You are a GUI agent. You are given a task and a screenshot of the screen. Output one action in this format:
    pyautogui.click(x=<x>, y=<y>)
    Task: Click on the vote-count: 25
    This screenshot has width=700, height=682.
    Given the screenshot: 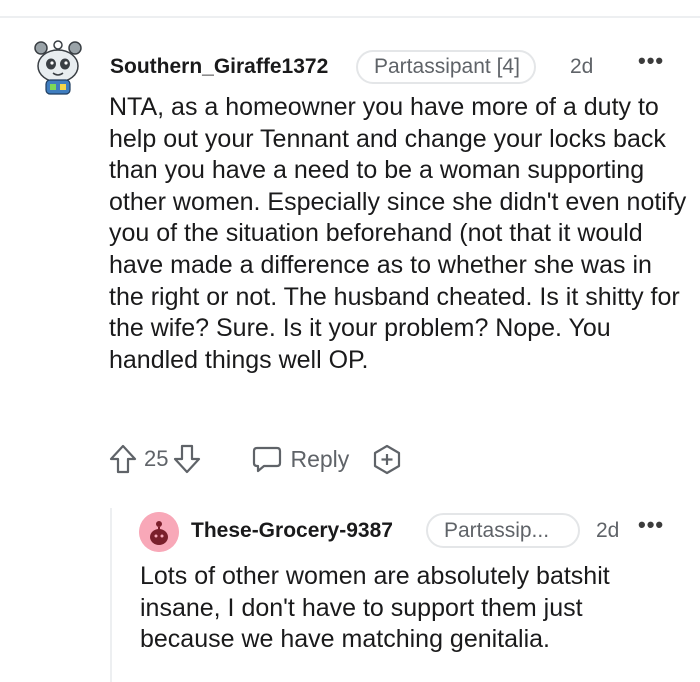 What is the action you would take?
    pyautogui.click(x=156, y=458)
    